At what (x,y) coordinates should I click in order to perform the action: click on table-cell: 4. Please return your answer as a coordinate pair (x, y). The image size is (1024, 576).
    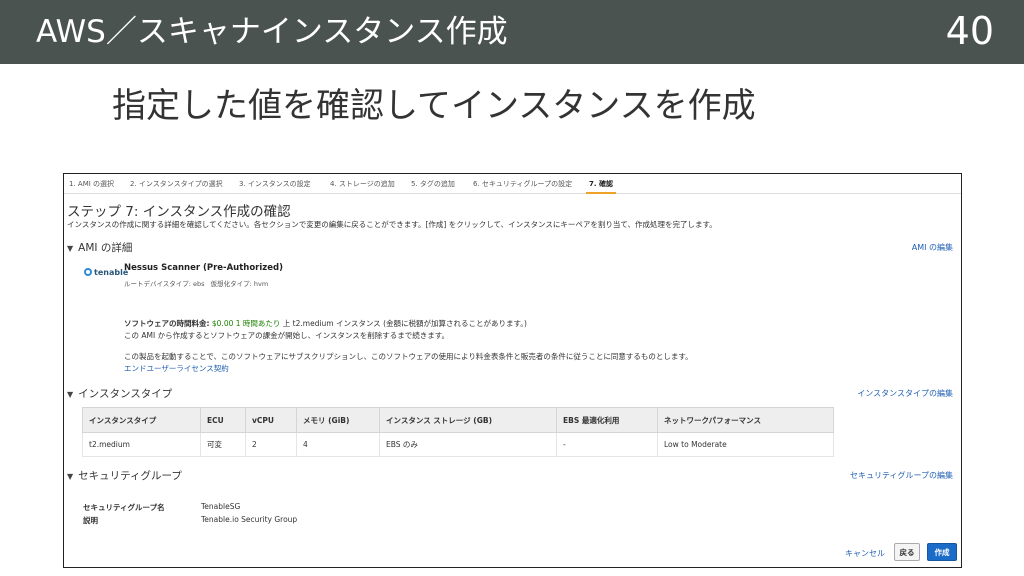
    Looking at the image, I should click on (338, 444).